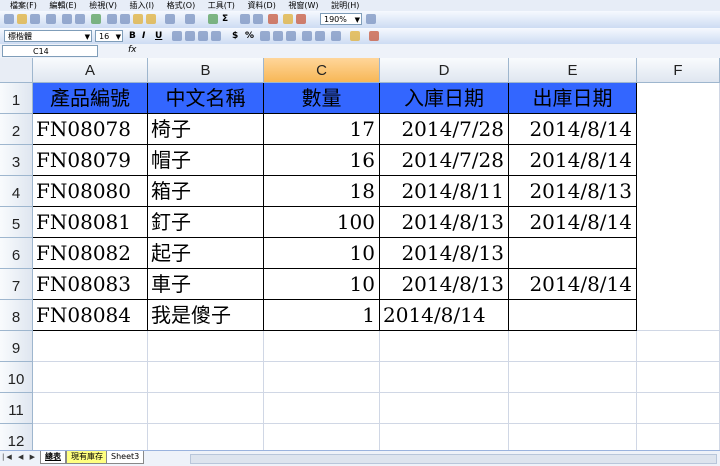 The height and width of the screenshot is (466, 720). What do you see at coordinates (371, 19) in the screenshot?
I see `help-icon` at bounding box center [371, 19].